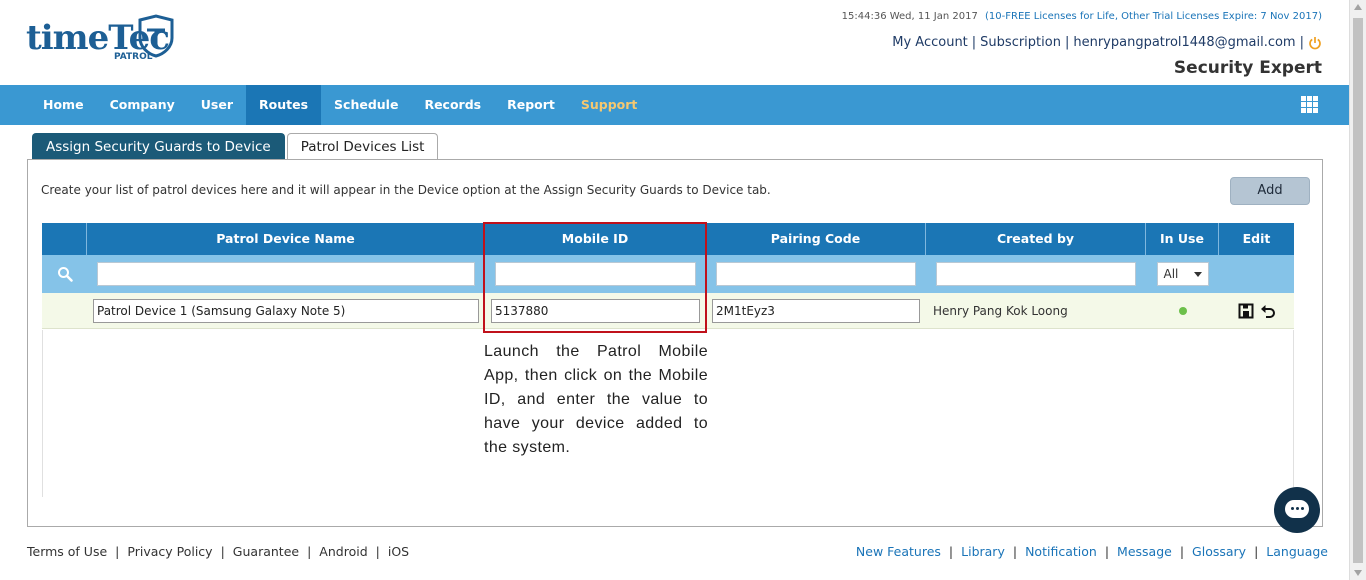 The image size is (1366, 580). Describe the element at coordinates (1061, 551) in the screenshot. I see `notification-link: Notification` at that location.